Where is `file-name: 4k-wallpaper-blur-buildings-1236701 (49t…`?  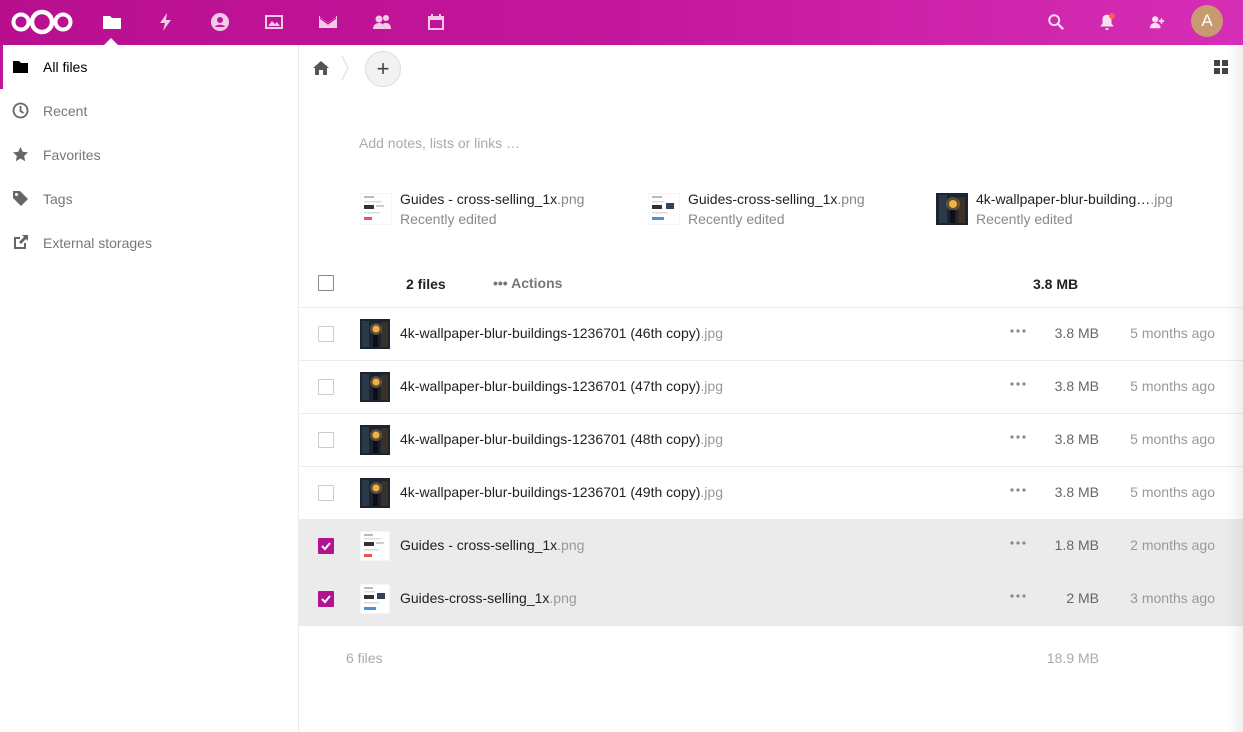 file-name: 4k-wallpaper-blur-buildings-1236701 (49t… is located at coordinates (550, 492).